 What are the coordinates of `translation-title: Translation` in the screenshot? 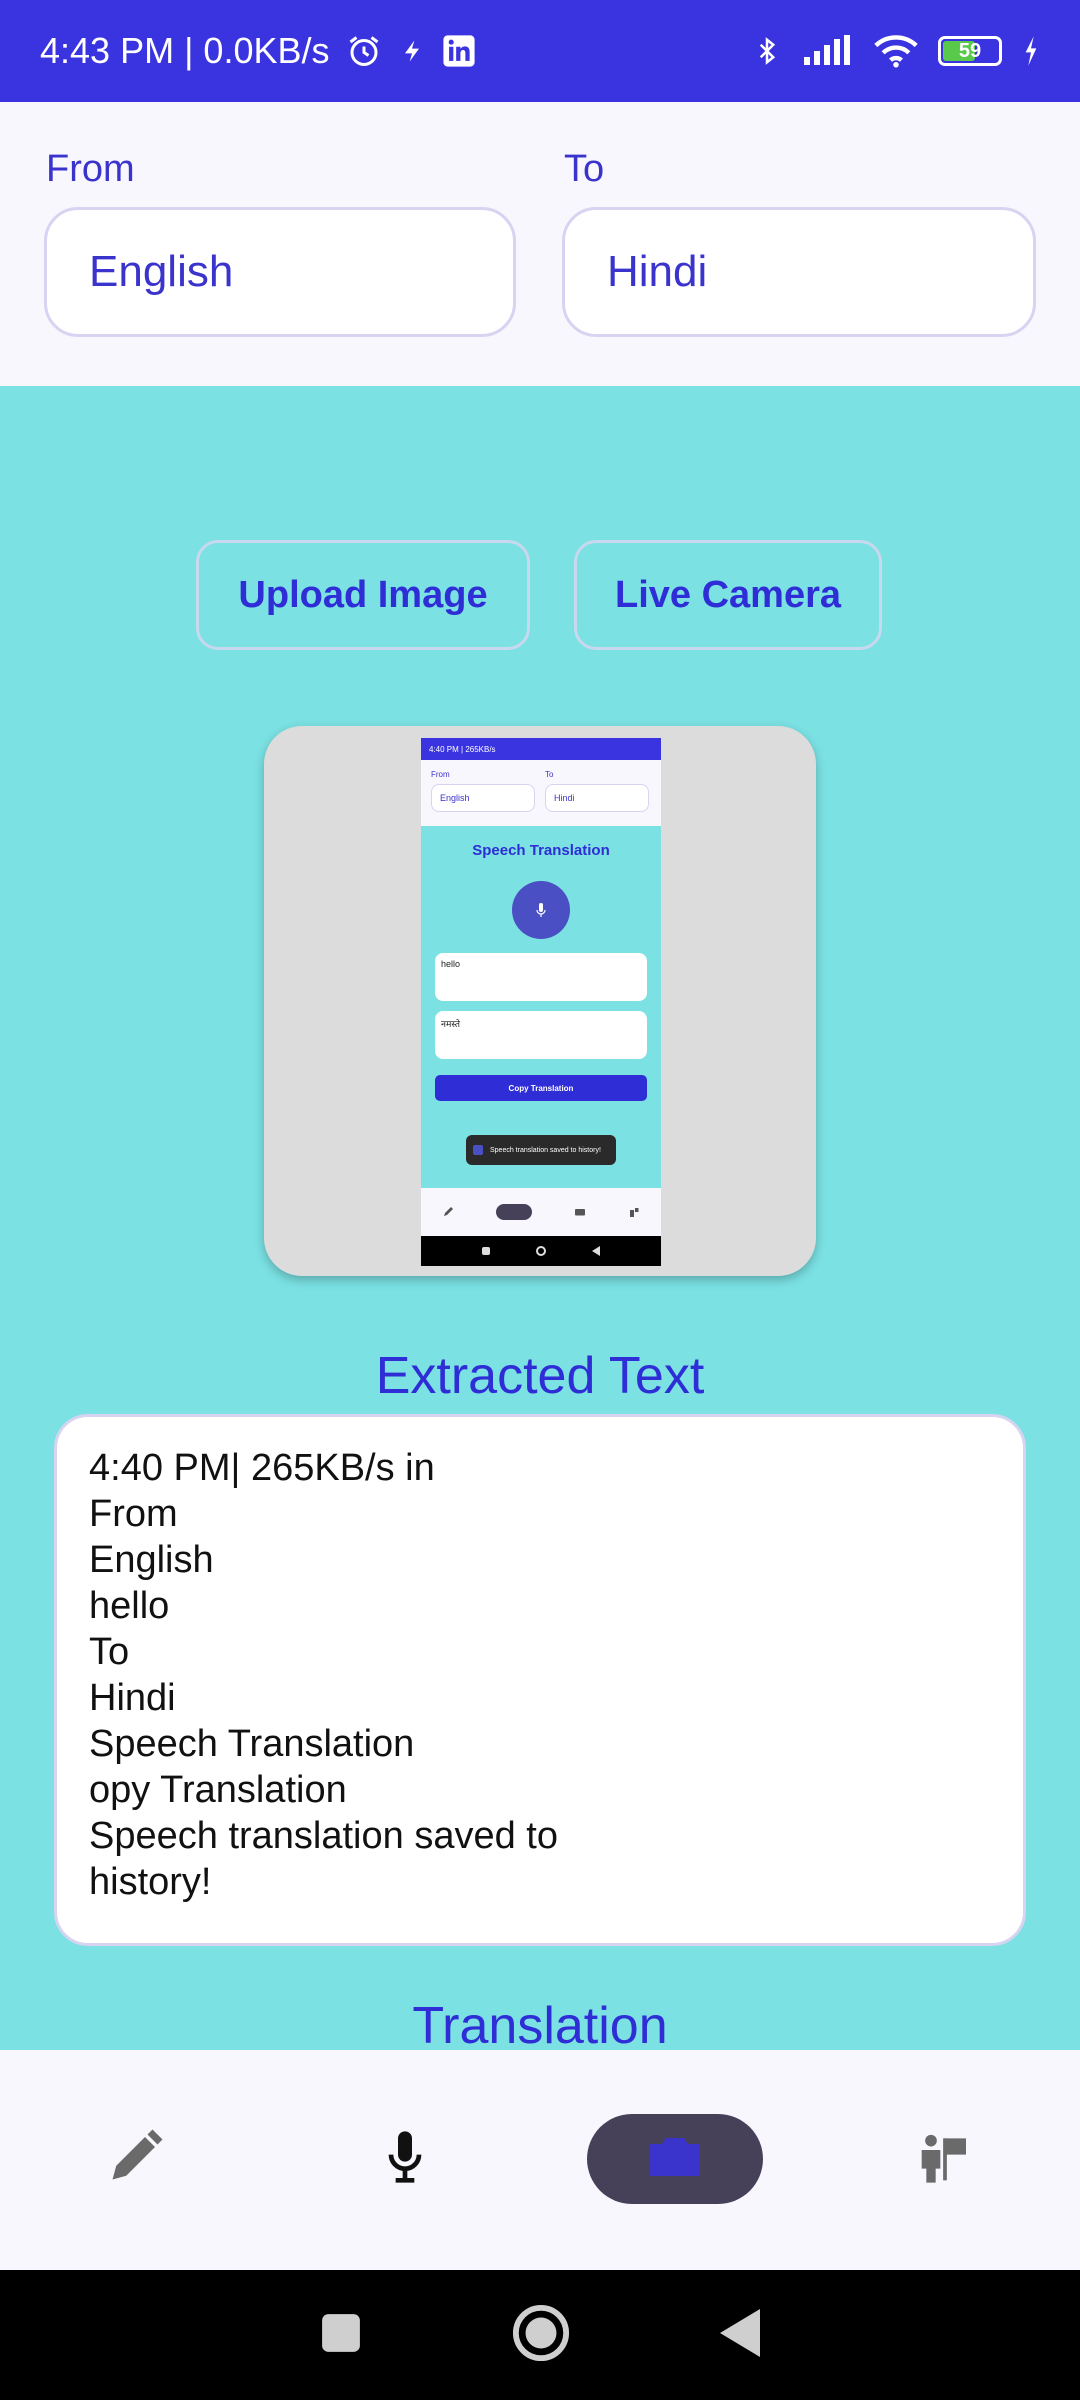 It's located at (540, 2026).